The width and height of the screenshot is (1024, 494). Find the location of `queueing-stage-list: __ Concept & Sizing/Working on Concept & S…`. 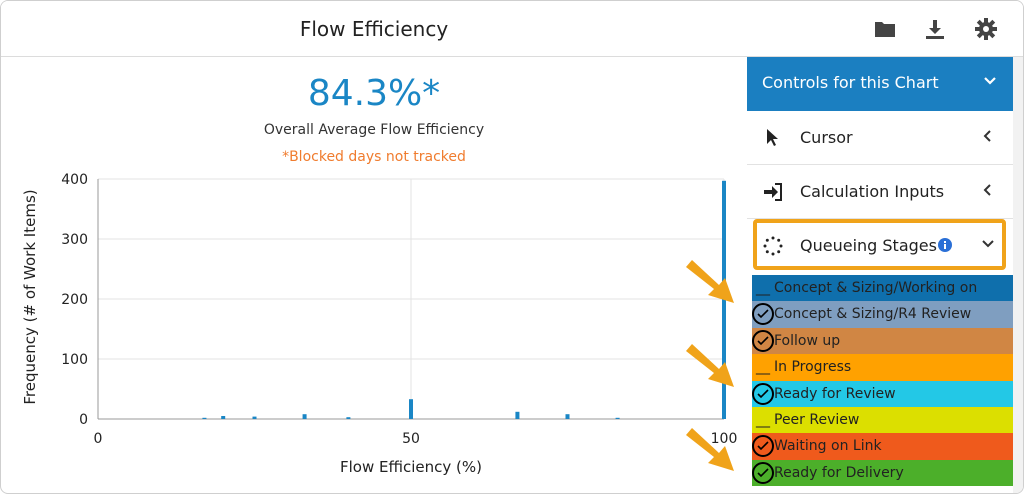

queueing-stage-list: __ Concept & Sizing/Working on Concept & S… is located at coordinates (885, 381).